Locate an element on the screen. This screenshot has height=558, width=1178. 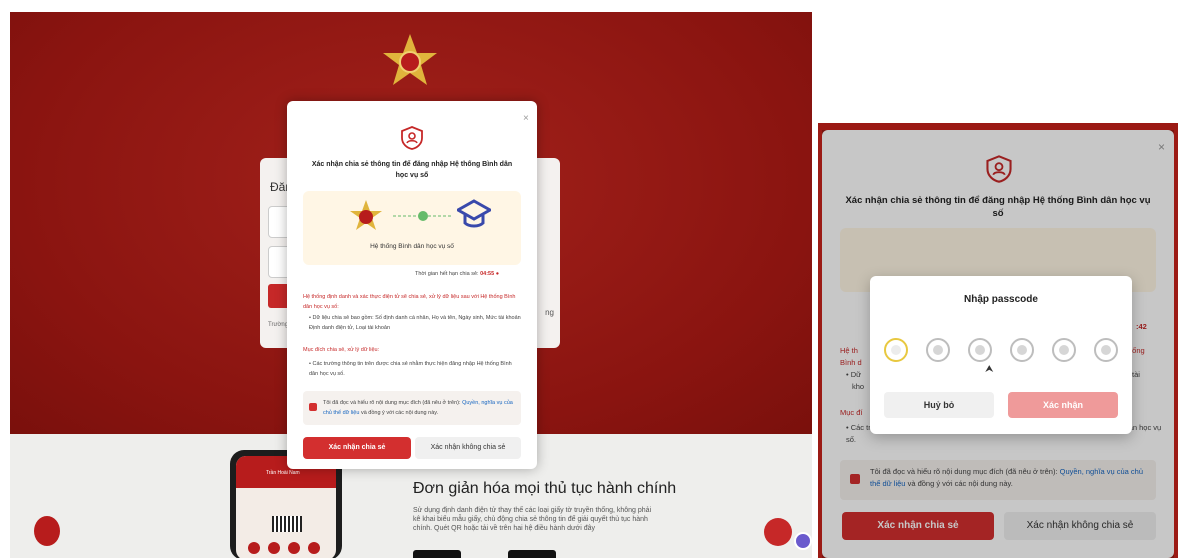
cancel-button: Huỷ bỏ is located at coordinates (939, 405).